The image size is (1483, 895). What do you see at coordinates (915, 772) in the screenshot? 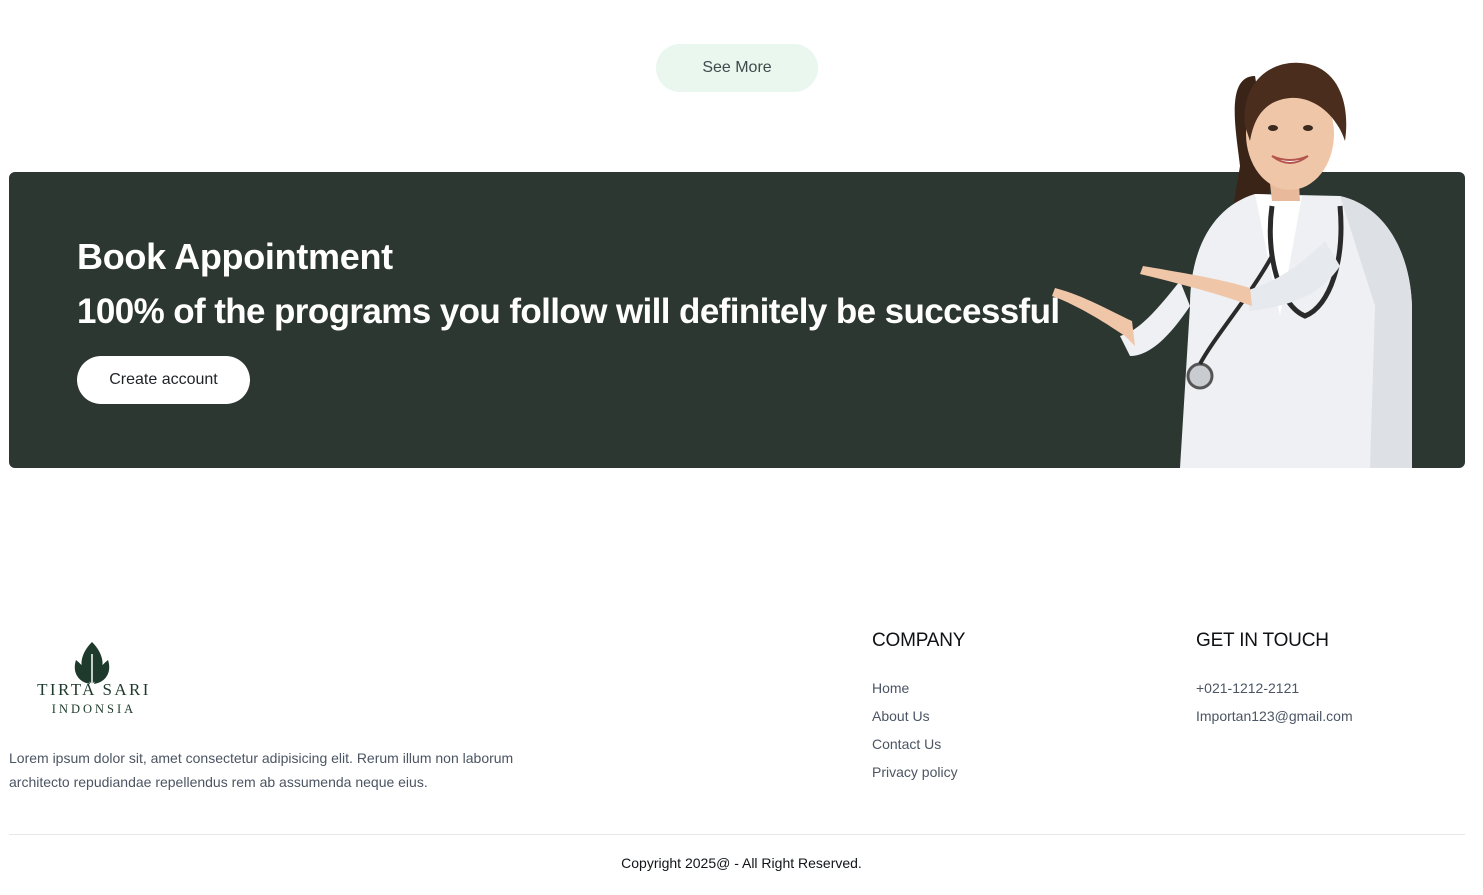
I see `footer-link-privacy-policy: Privacy policy` at bounding box center [915, 772].